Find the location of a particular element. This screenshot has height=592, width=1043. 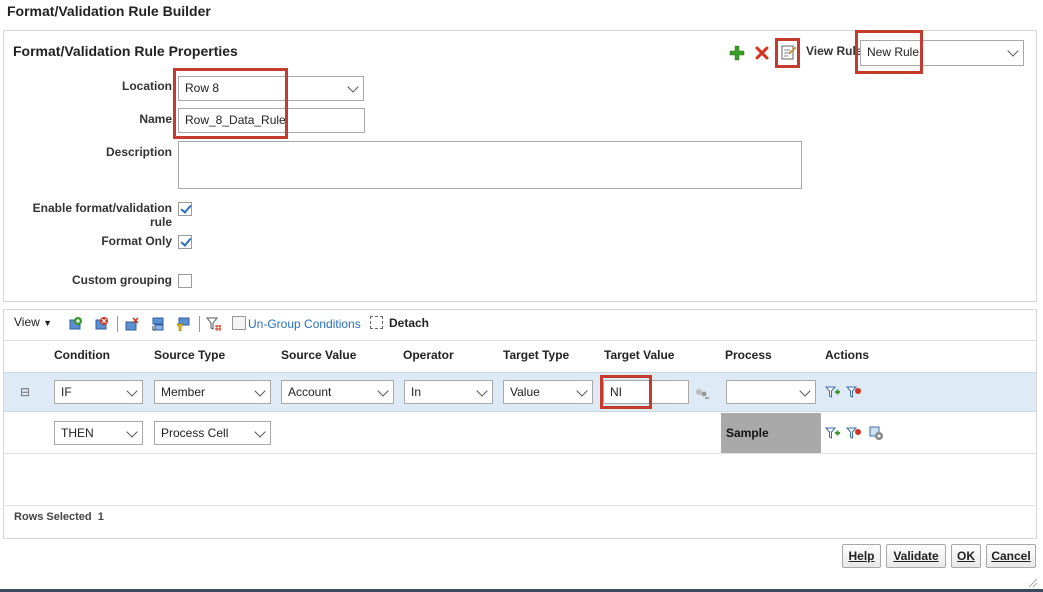

collapse-icon: ⊟ is located at coordinates (25, 392).